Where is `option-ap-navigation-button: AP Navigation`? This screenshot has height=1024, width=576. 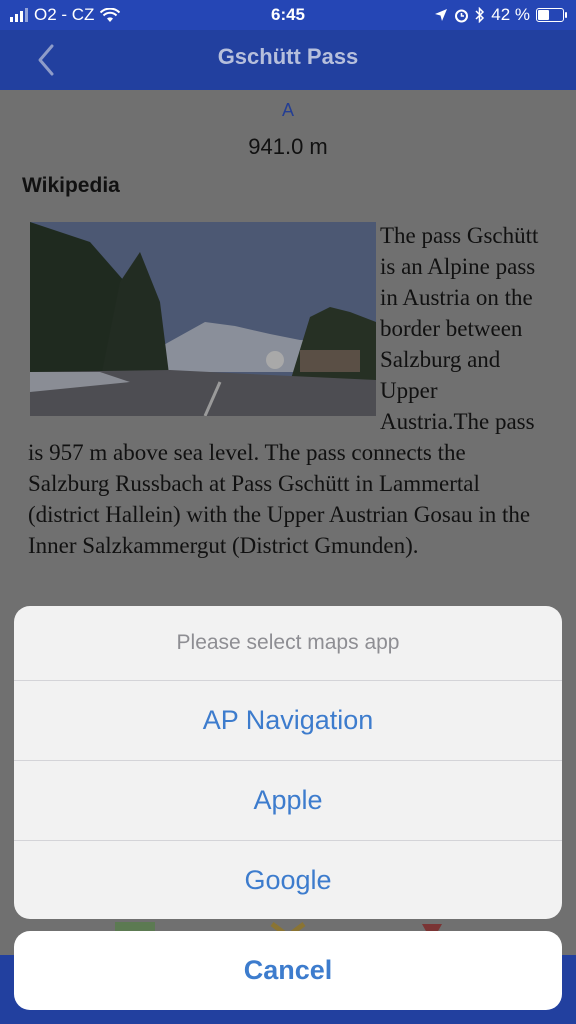 option-ap-navigation-button: AP Navigation is located at coordinates (288, 721).